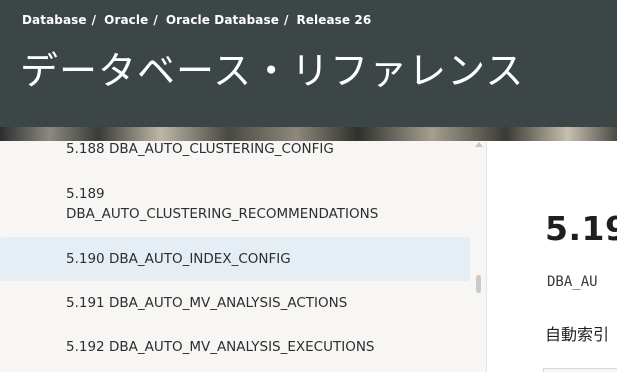  Describe the element at coordinates (200, 149) in the screenshot. I see `toc-item-label: 5.188 DBA_AUTO_CLUSTERING_CONFIG` at that location.